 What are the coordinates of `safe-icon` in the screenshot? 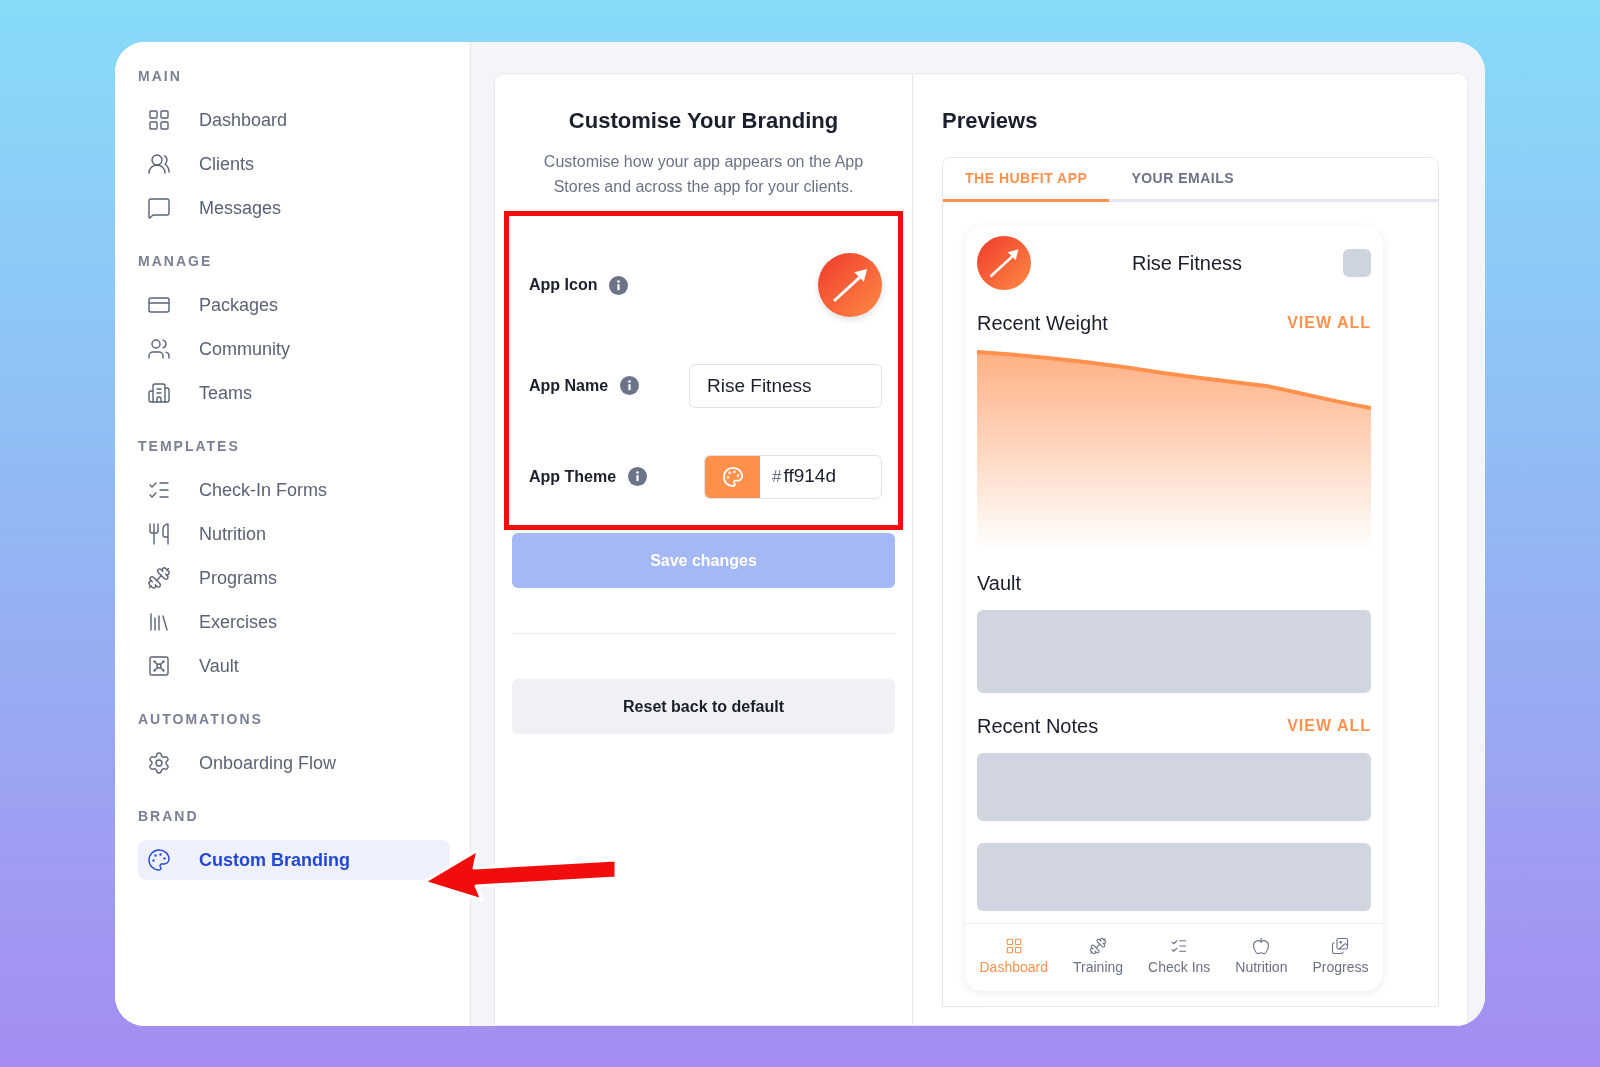 It's located at (159, 666).